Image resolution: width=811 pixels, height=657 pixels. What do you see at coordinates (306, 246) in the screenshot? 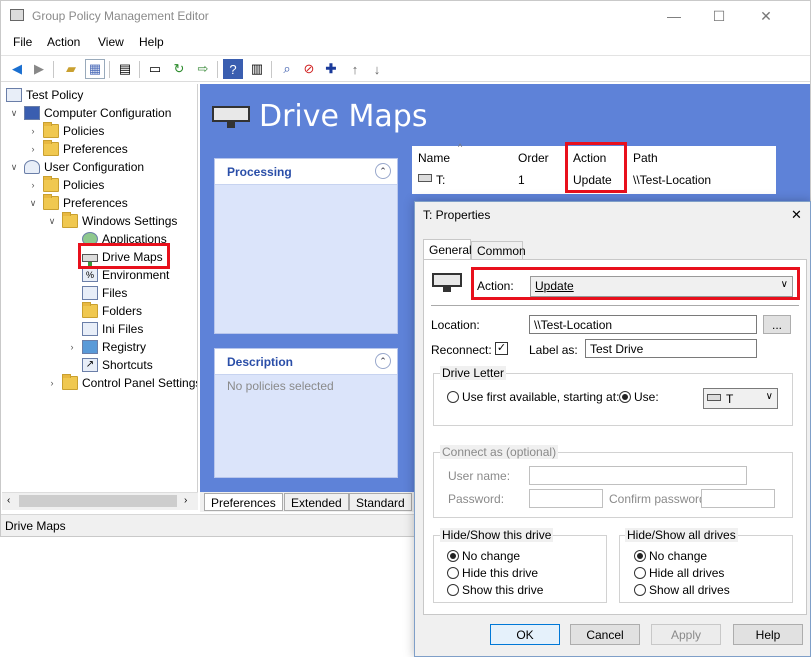
I see `processing-panel: Processing ⌃` at bounding box center [306, 246].